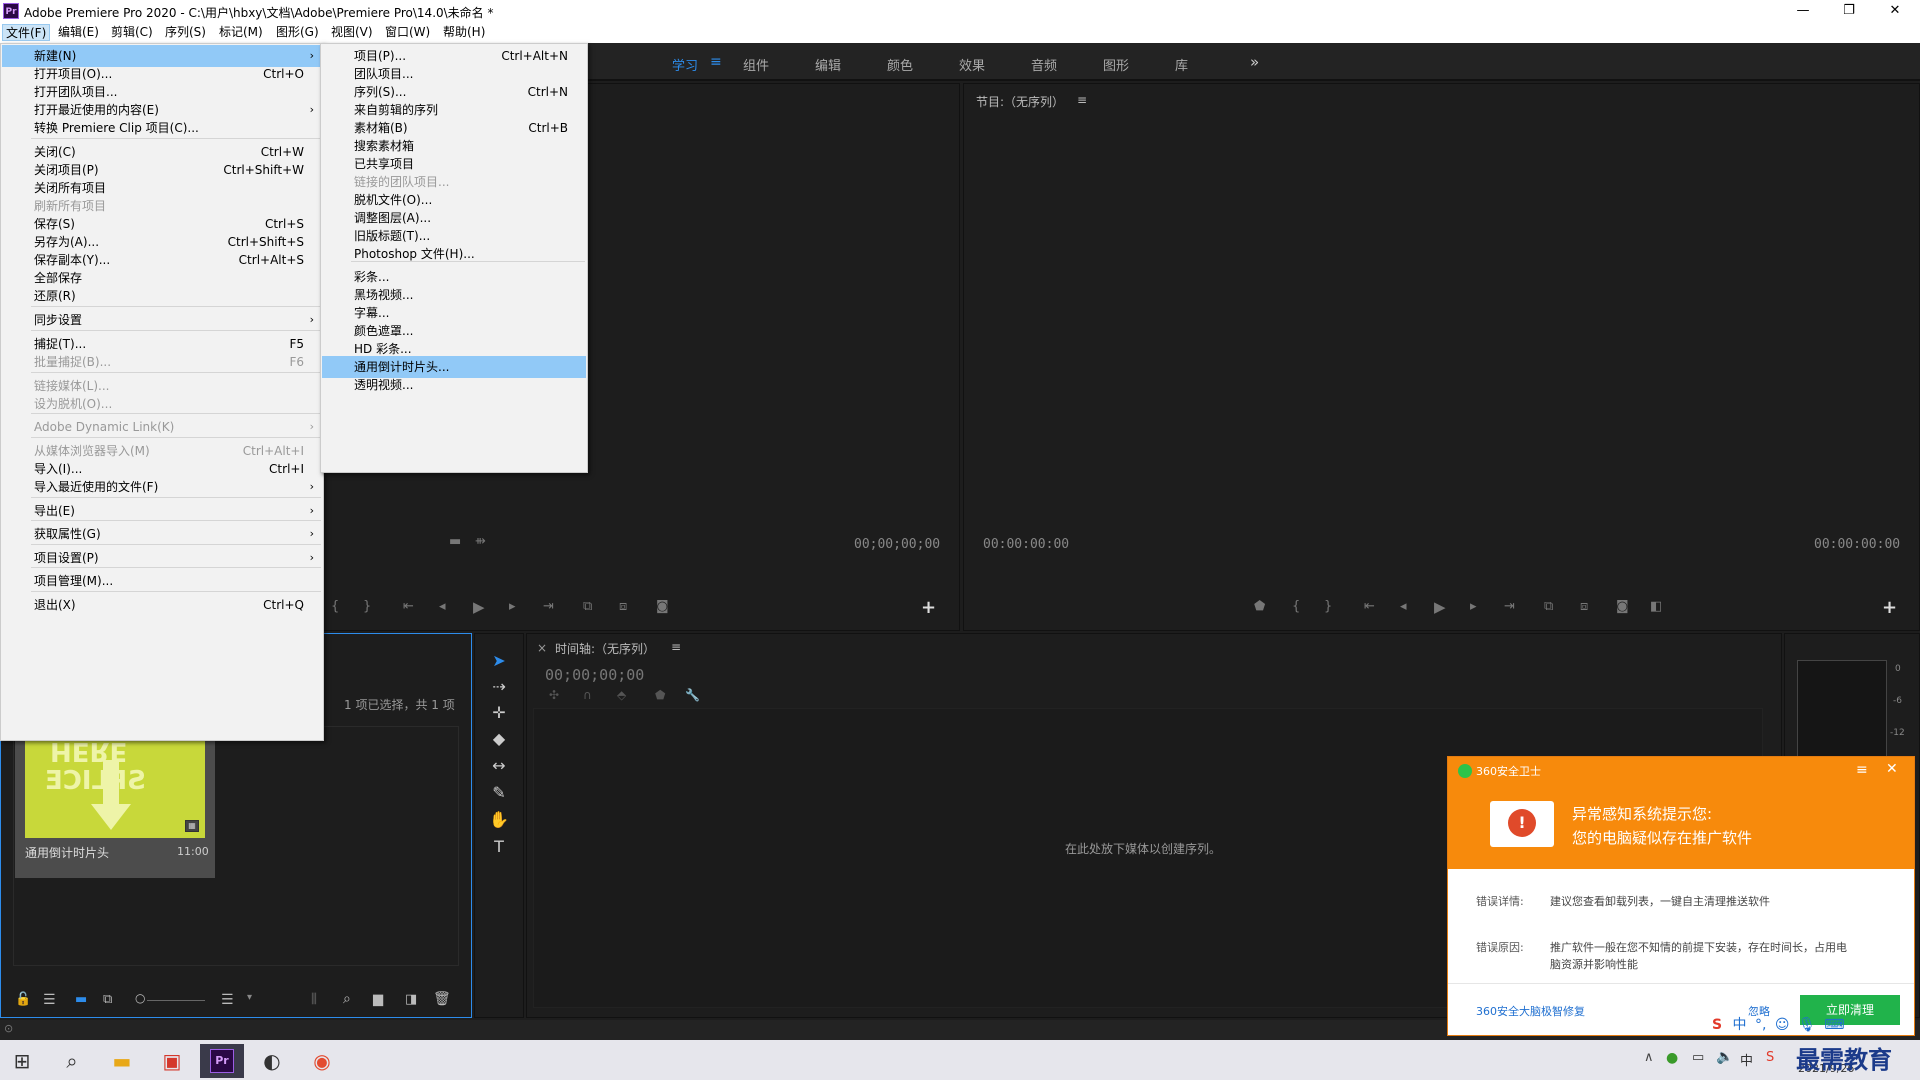 The image size is (1920, 1080). Describe the element at coordinates (1803, 11) in the screenshot. I see `minimize-button: —` at that location.